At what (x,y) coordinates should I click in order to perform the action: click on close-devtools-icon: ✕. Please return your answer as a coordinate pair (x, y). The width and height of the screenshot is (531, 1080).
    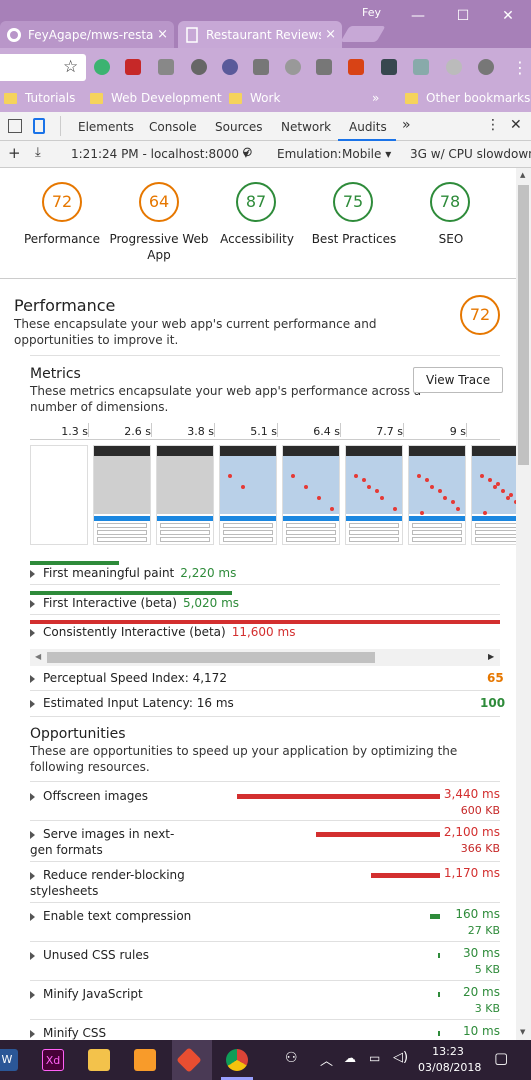
    Looking at the image, I should click on (516, 125).